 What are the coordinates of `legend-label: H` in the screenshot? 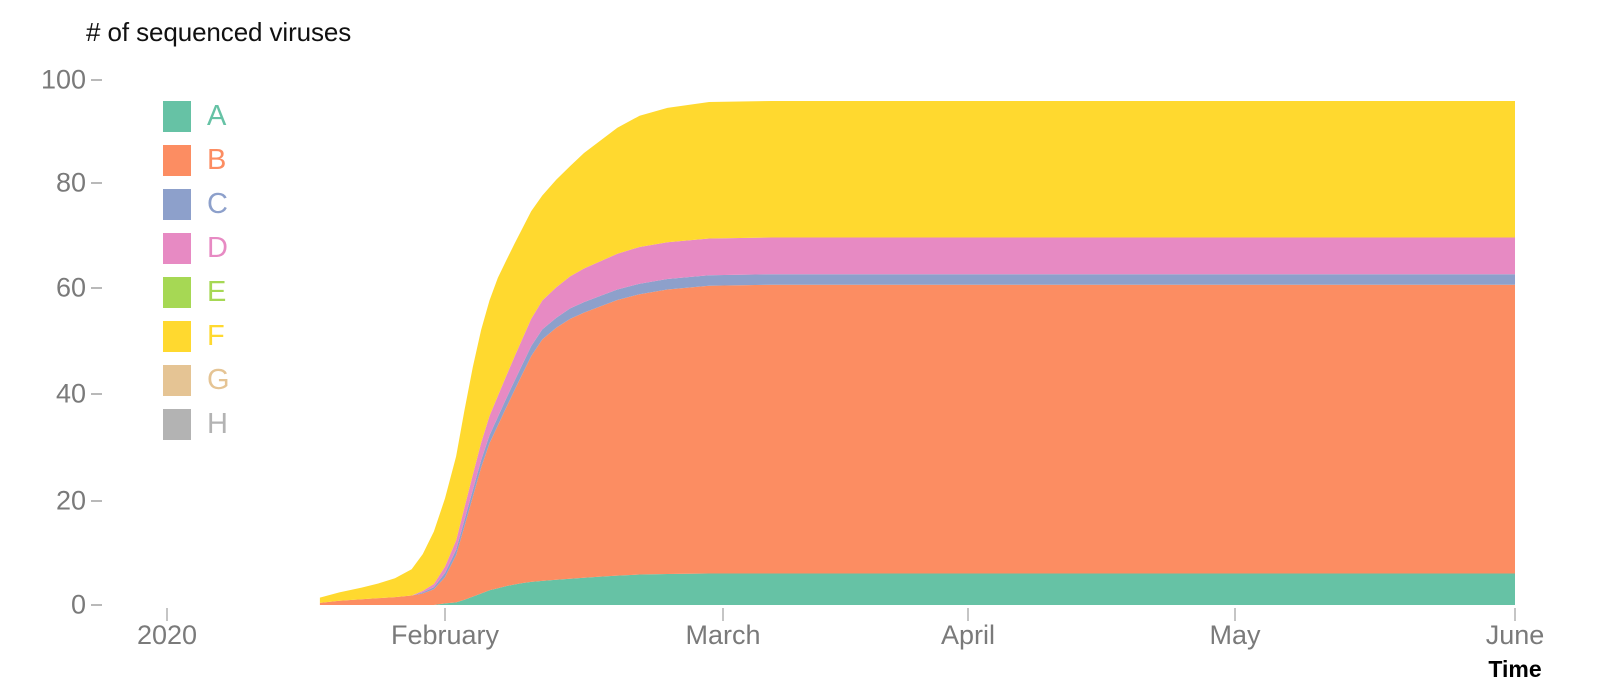 It's located at (217, 423).